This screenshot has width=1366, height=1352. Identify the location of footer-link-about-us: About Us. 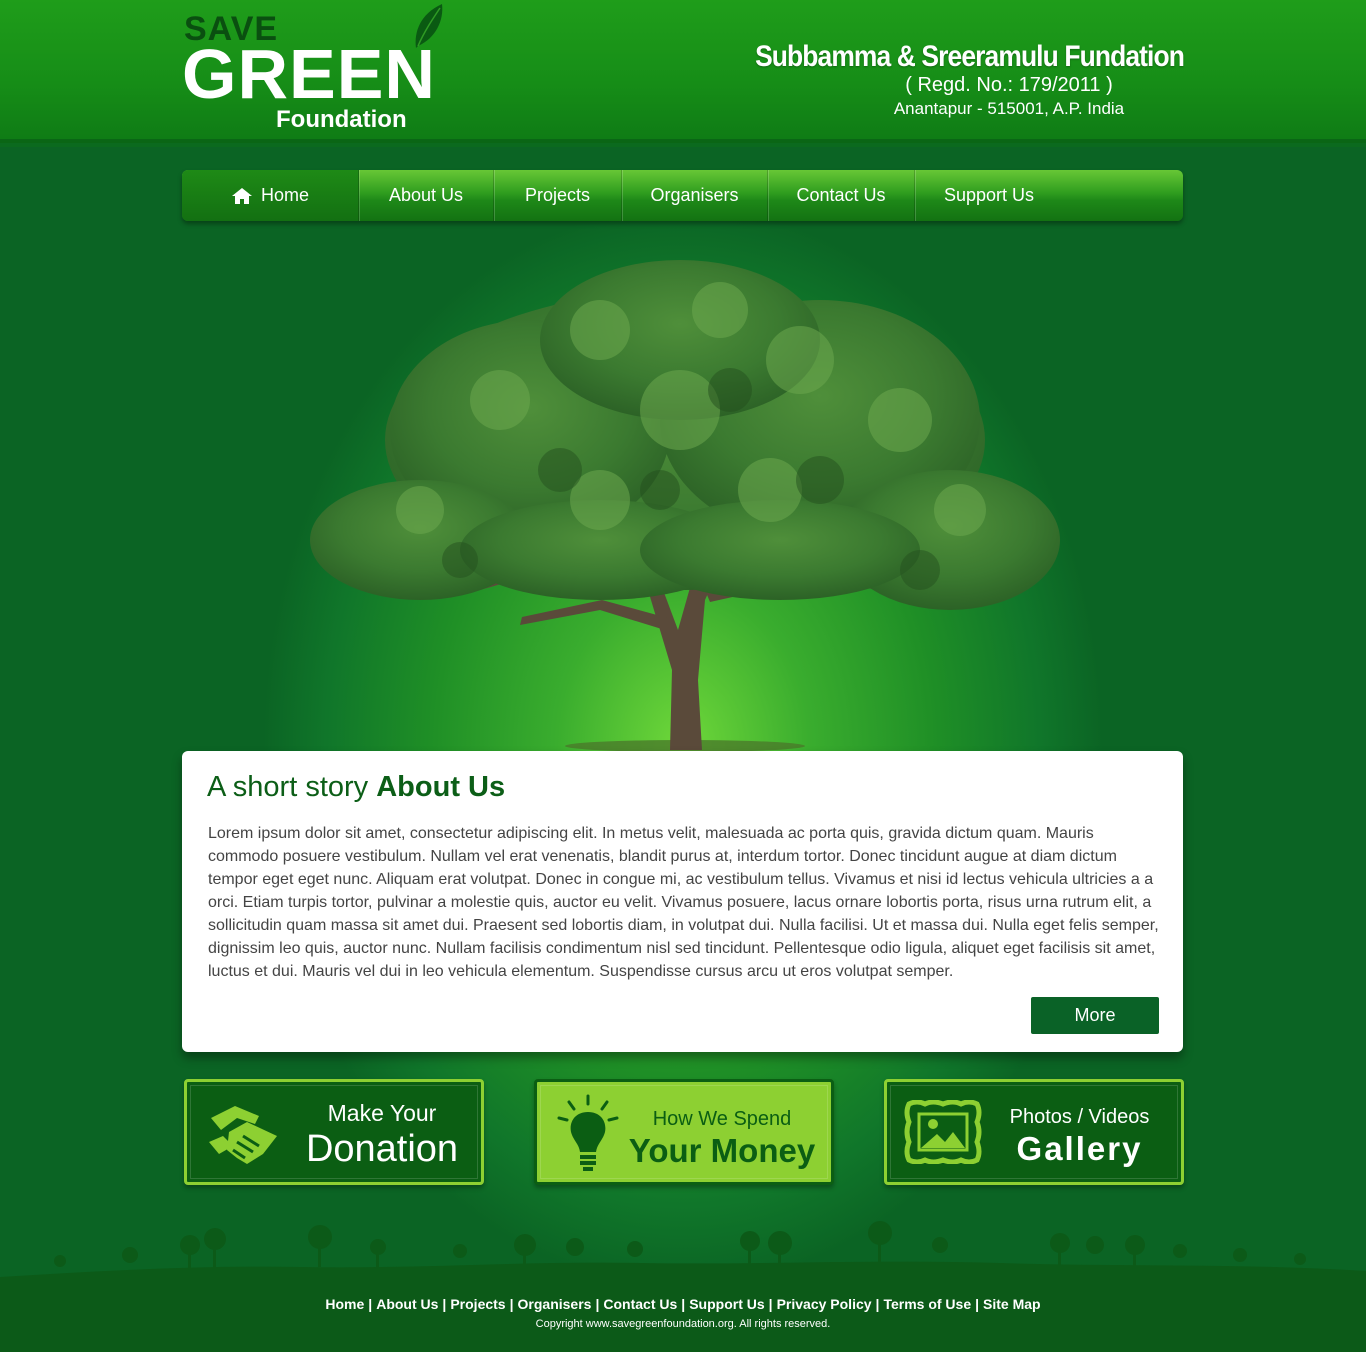
(407, 1304).